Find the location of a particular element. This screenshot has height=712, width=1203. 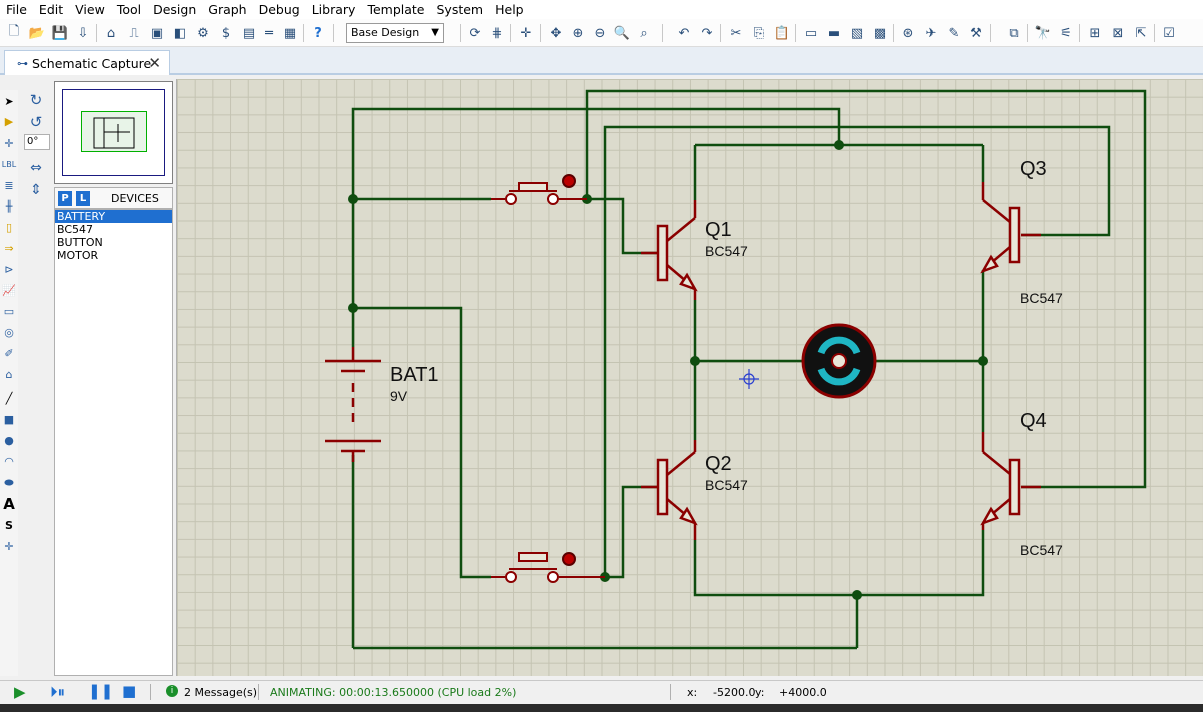

zoom-in-icon: ⊕ is located at coordinates (578, 33).